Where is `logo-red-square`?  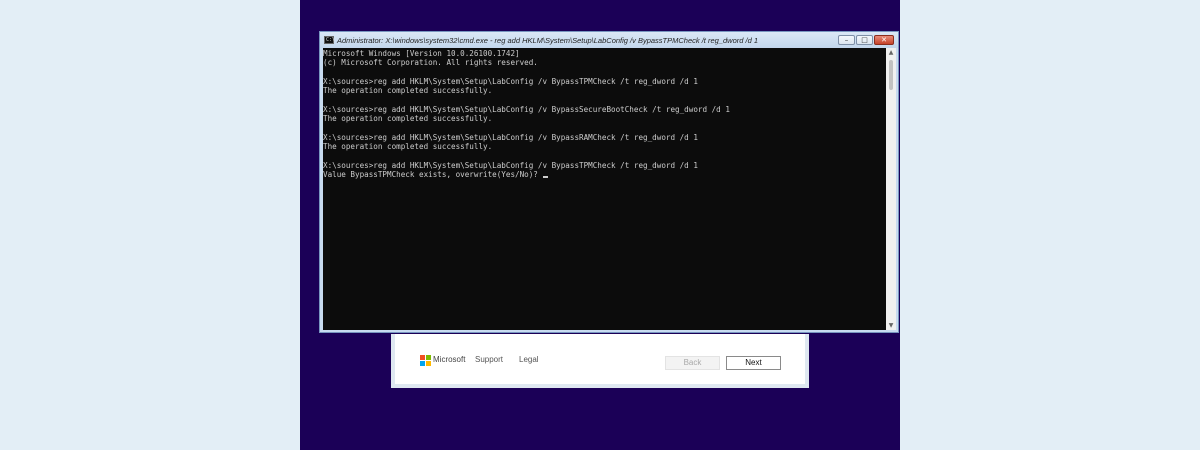 logo-red-square is located at coordinates (422, 357).